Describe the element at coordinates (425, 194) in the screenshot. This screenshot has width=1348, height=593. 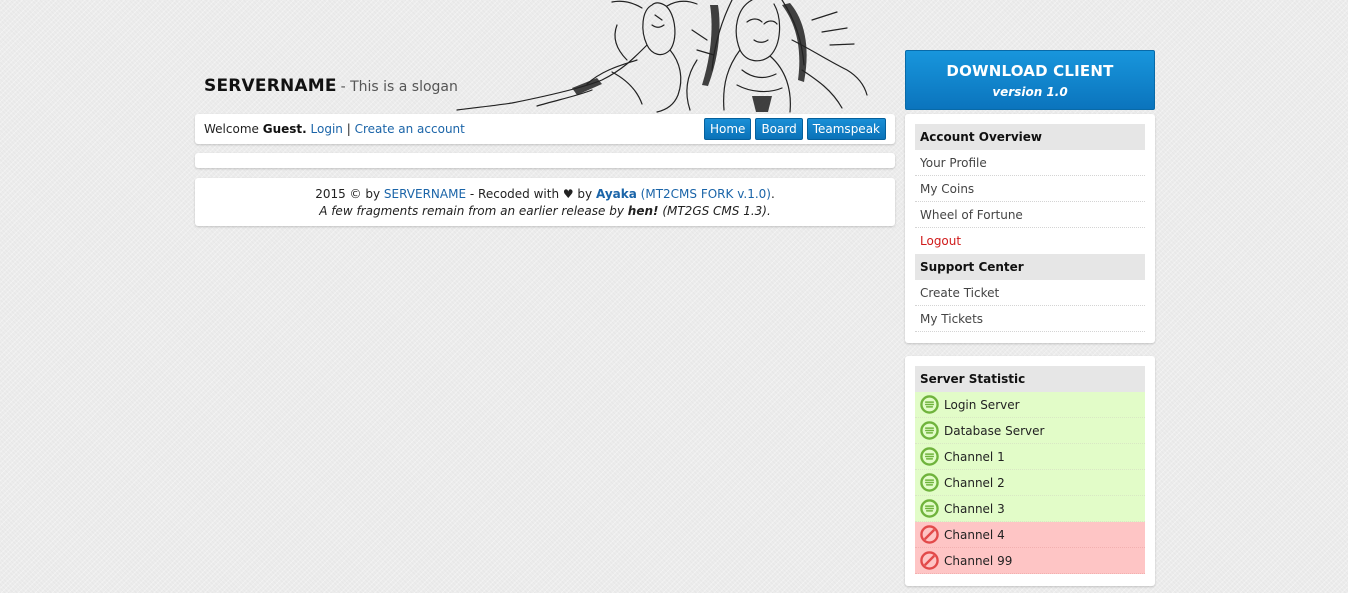
I see `servername-link: SERVERNAME` at that location.